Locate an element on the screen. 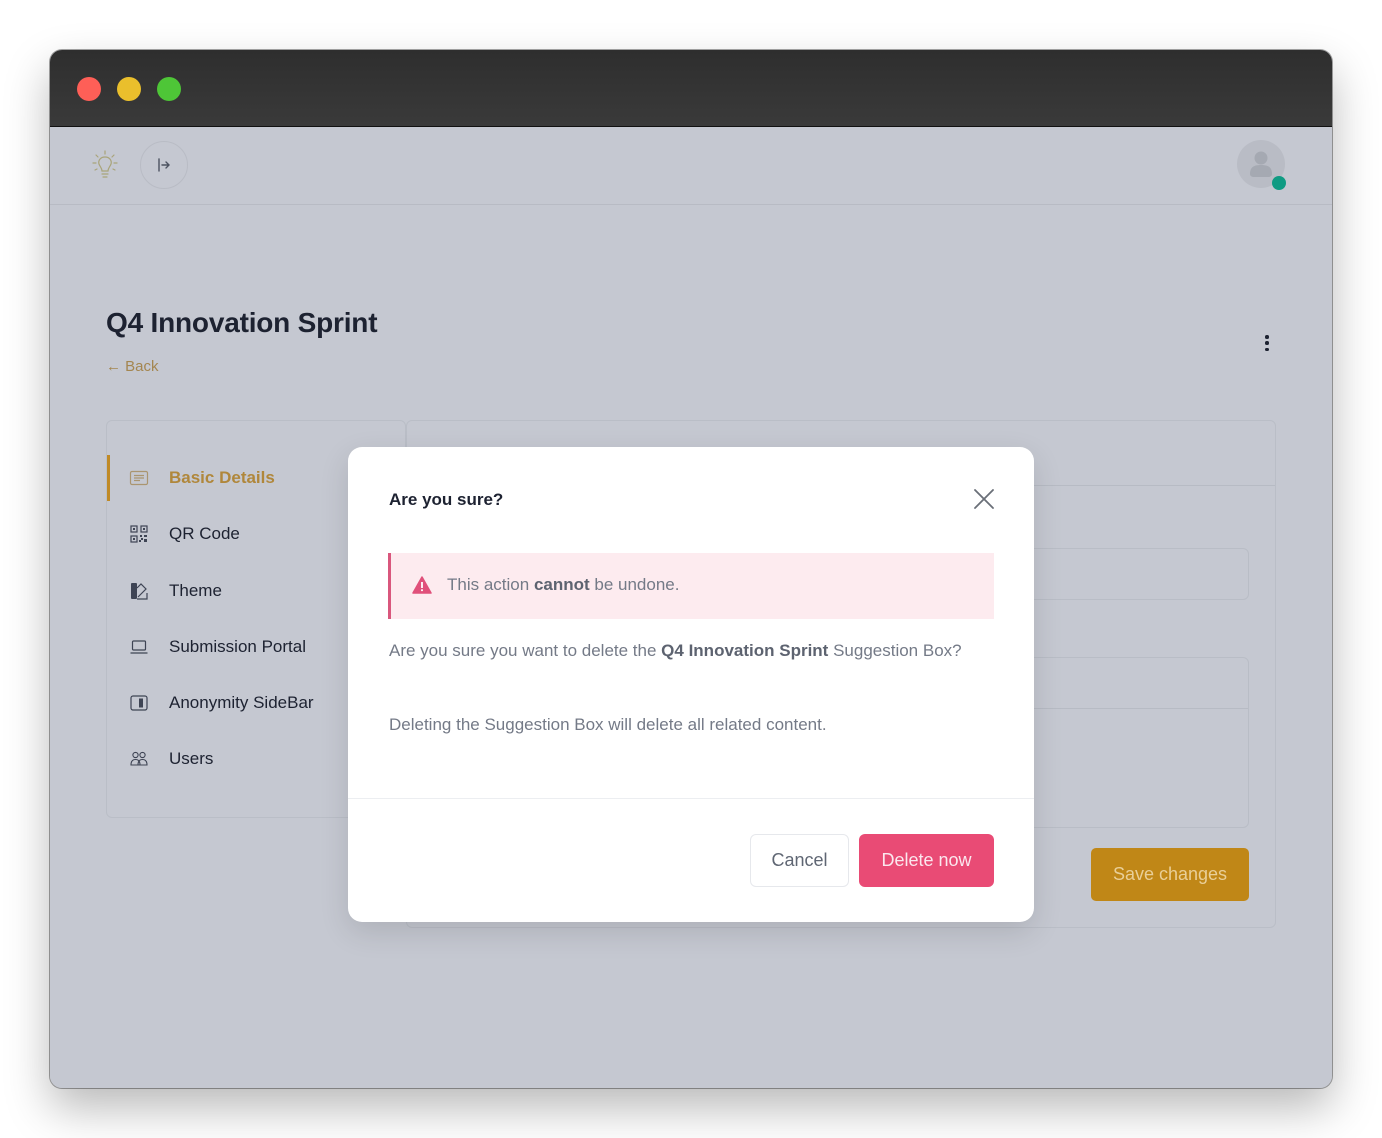 This screenshot has height=1138, width=1382. sidebar-item-label: Submission Portal is located at coordinates (238, 646).